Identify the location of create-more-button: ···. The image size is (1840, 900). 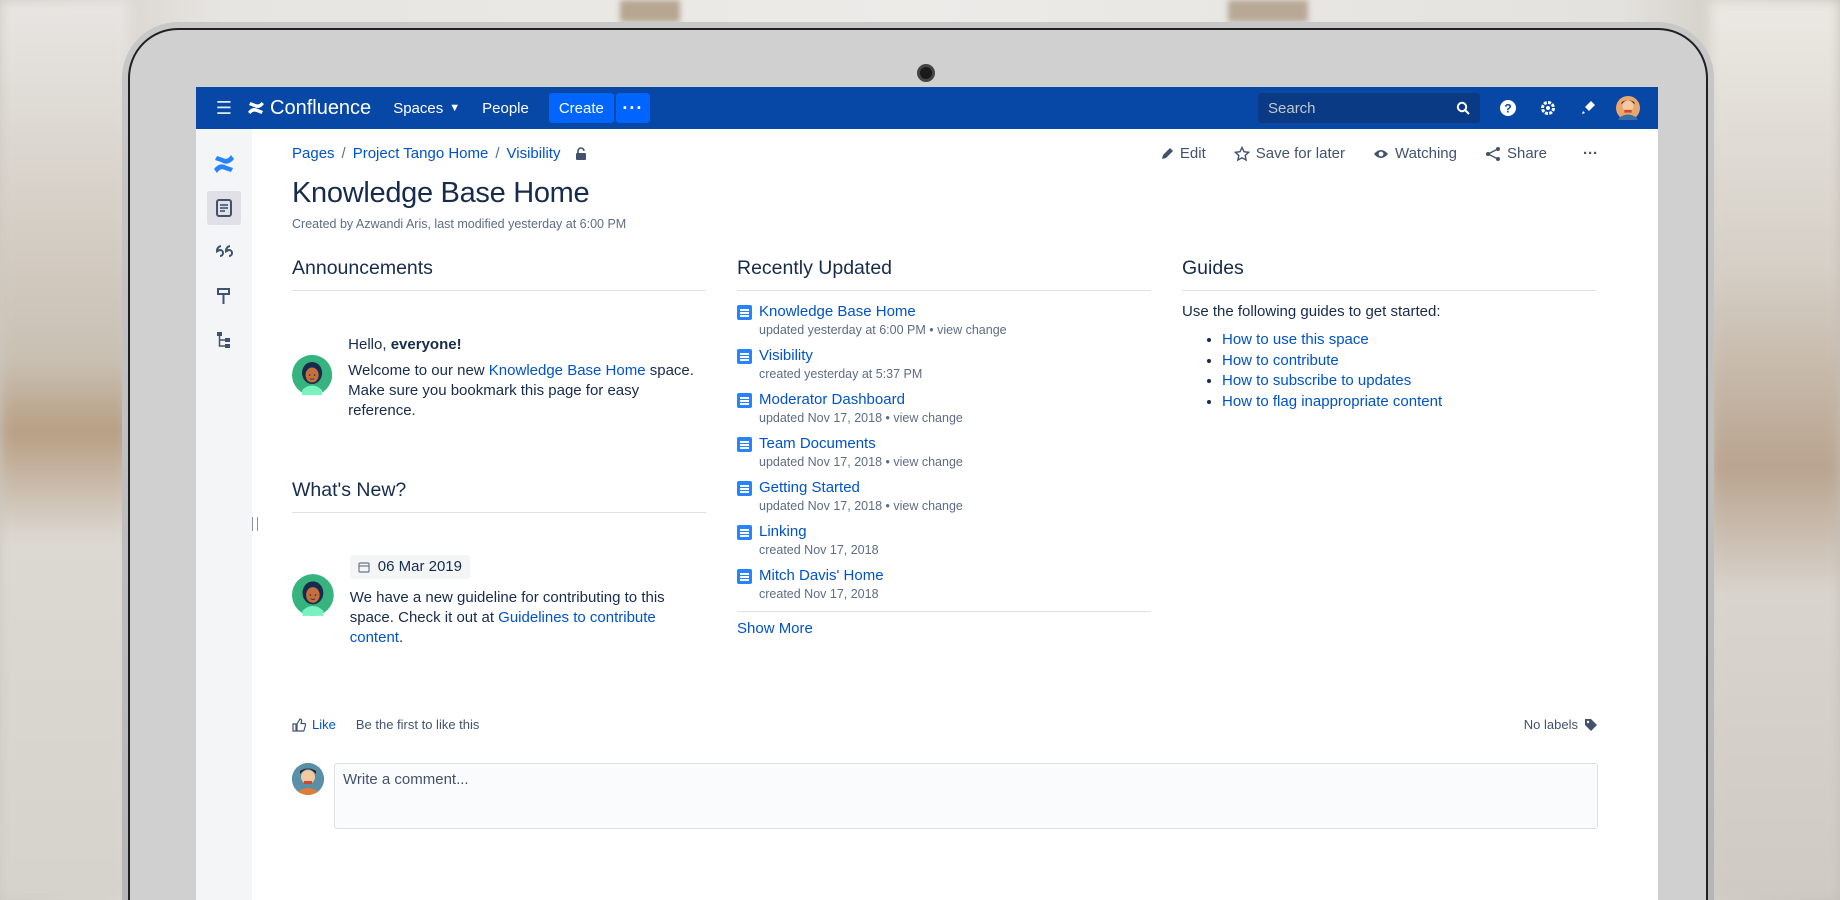
(632, 108).